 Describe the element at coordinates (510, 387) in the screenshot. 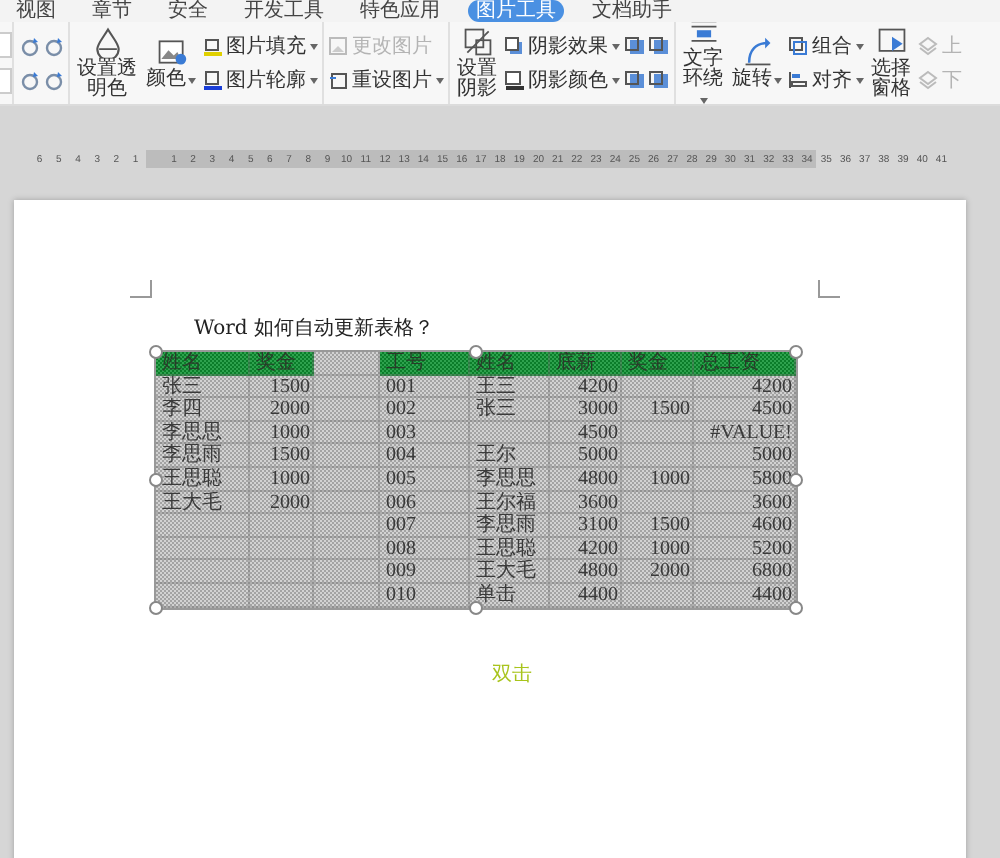

I see `table-cell: 王三` at that location.